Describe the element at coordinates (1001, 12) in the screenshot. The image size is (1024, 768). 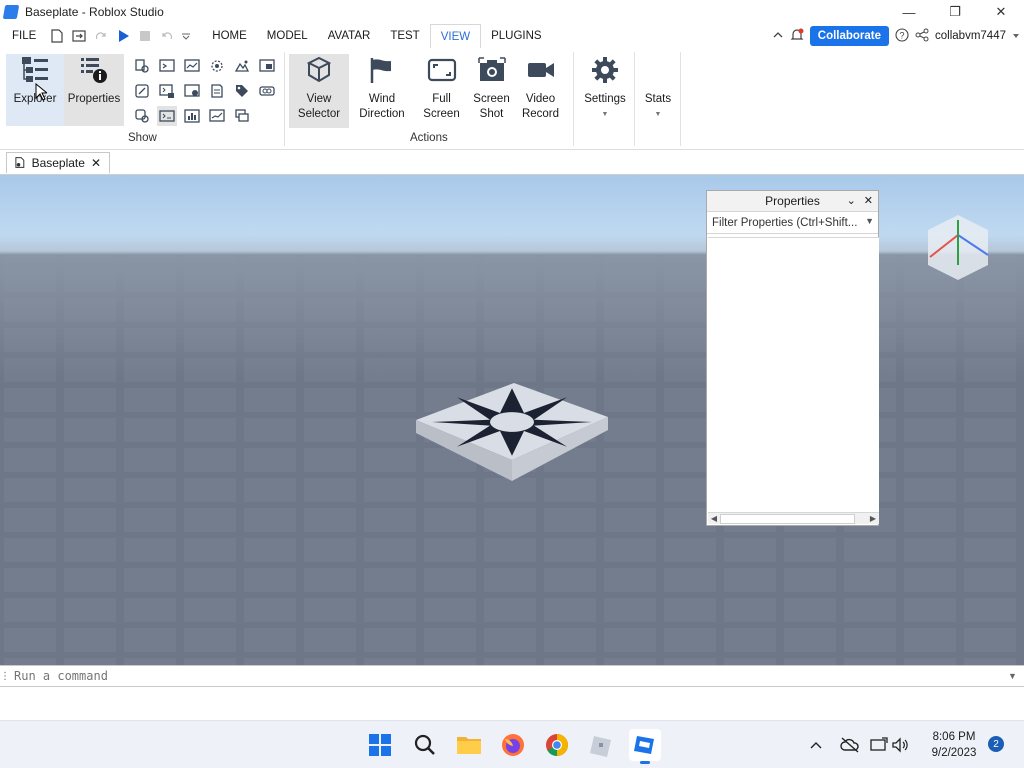
I see `close-button: ✕` at that location.